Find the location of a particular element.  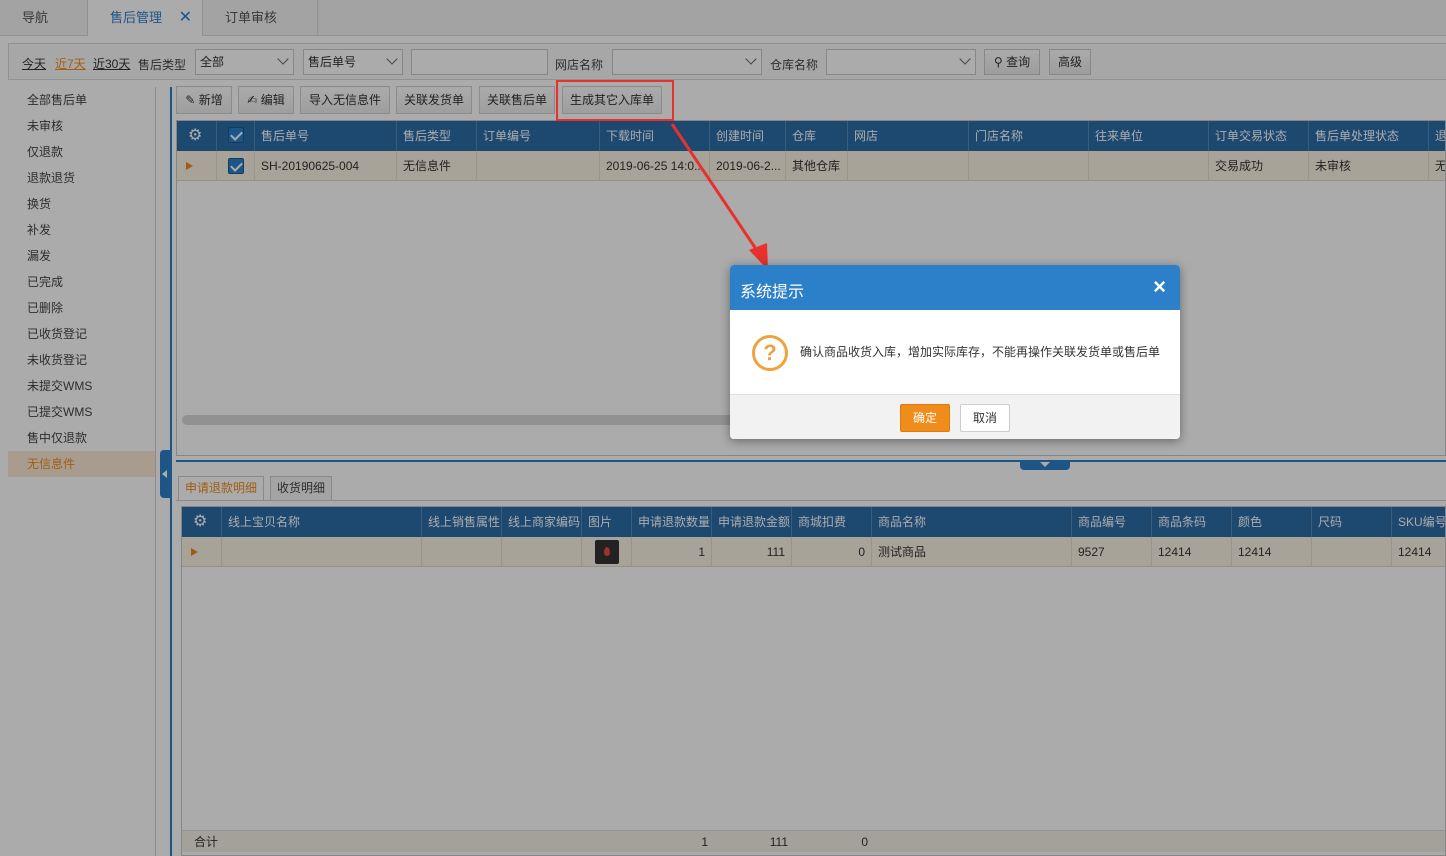

dialog-message: 确认商品收货入库，增加实际库存，不能再操作关联发货单或售后单 is located at coordinates (980, 352).